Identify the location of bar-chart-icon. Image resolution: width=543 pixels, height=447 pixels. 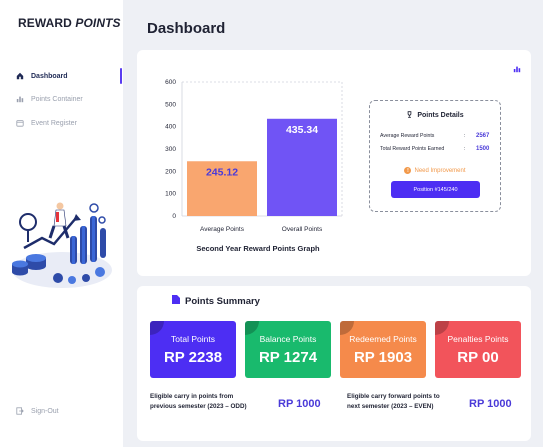
(20, 99).